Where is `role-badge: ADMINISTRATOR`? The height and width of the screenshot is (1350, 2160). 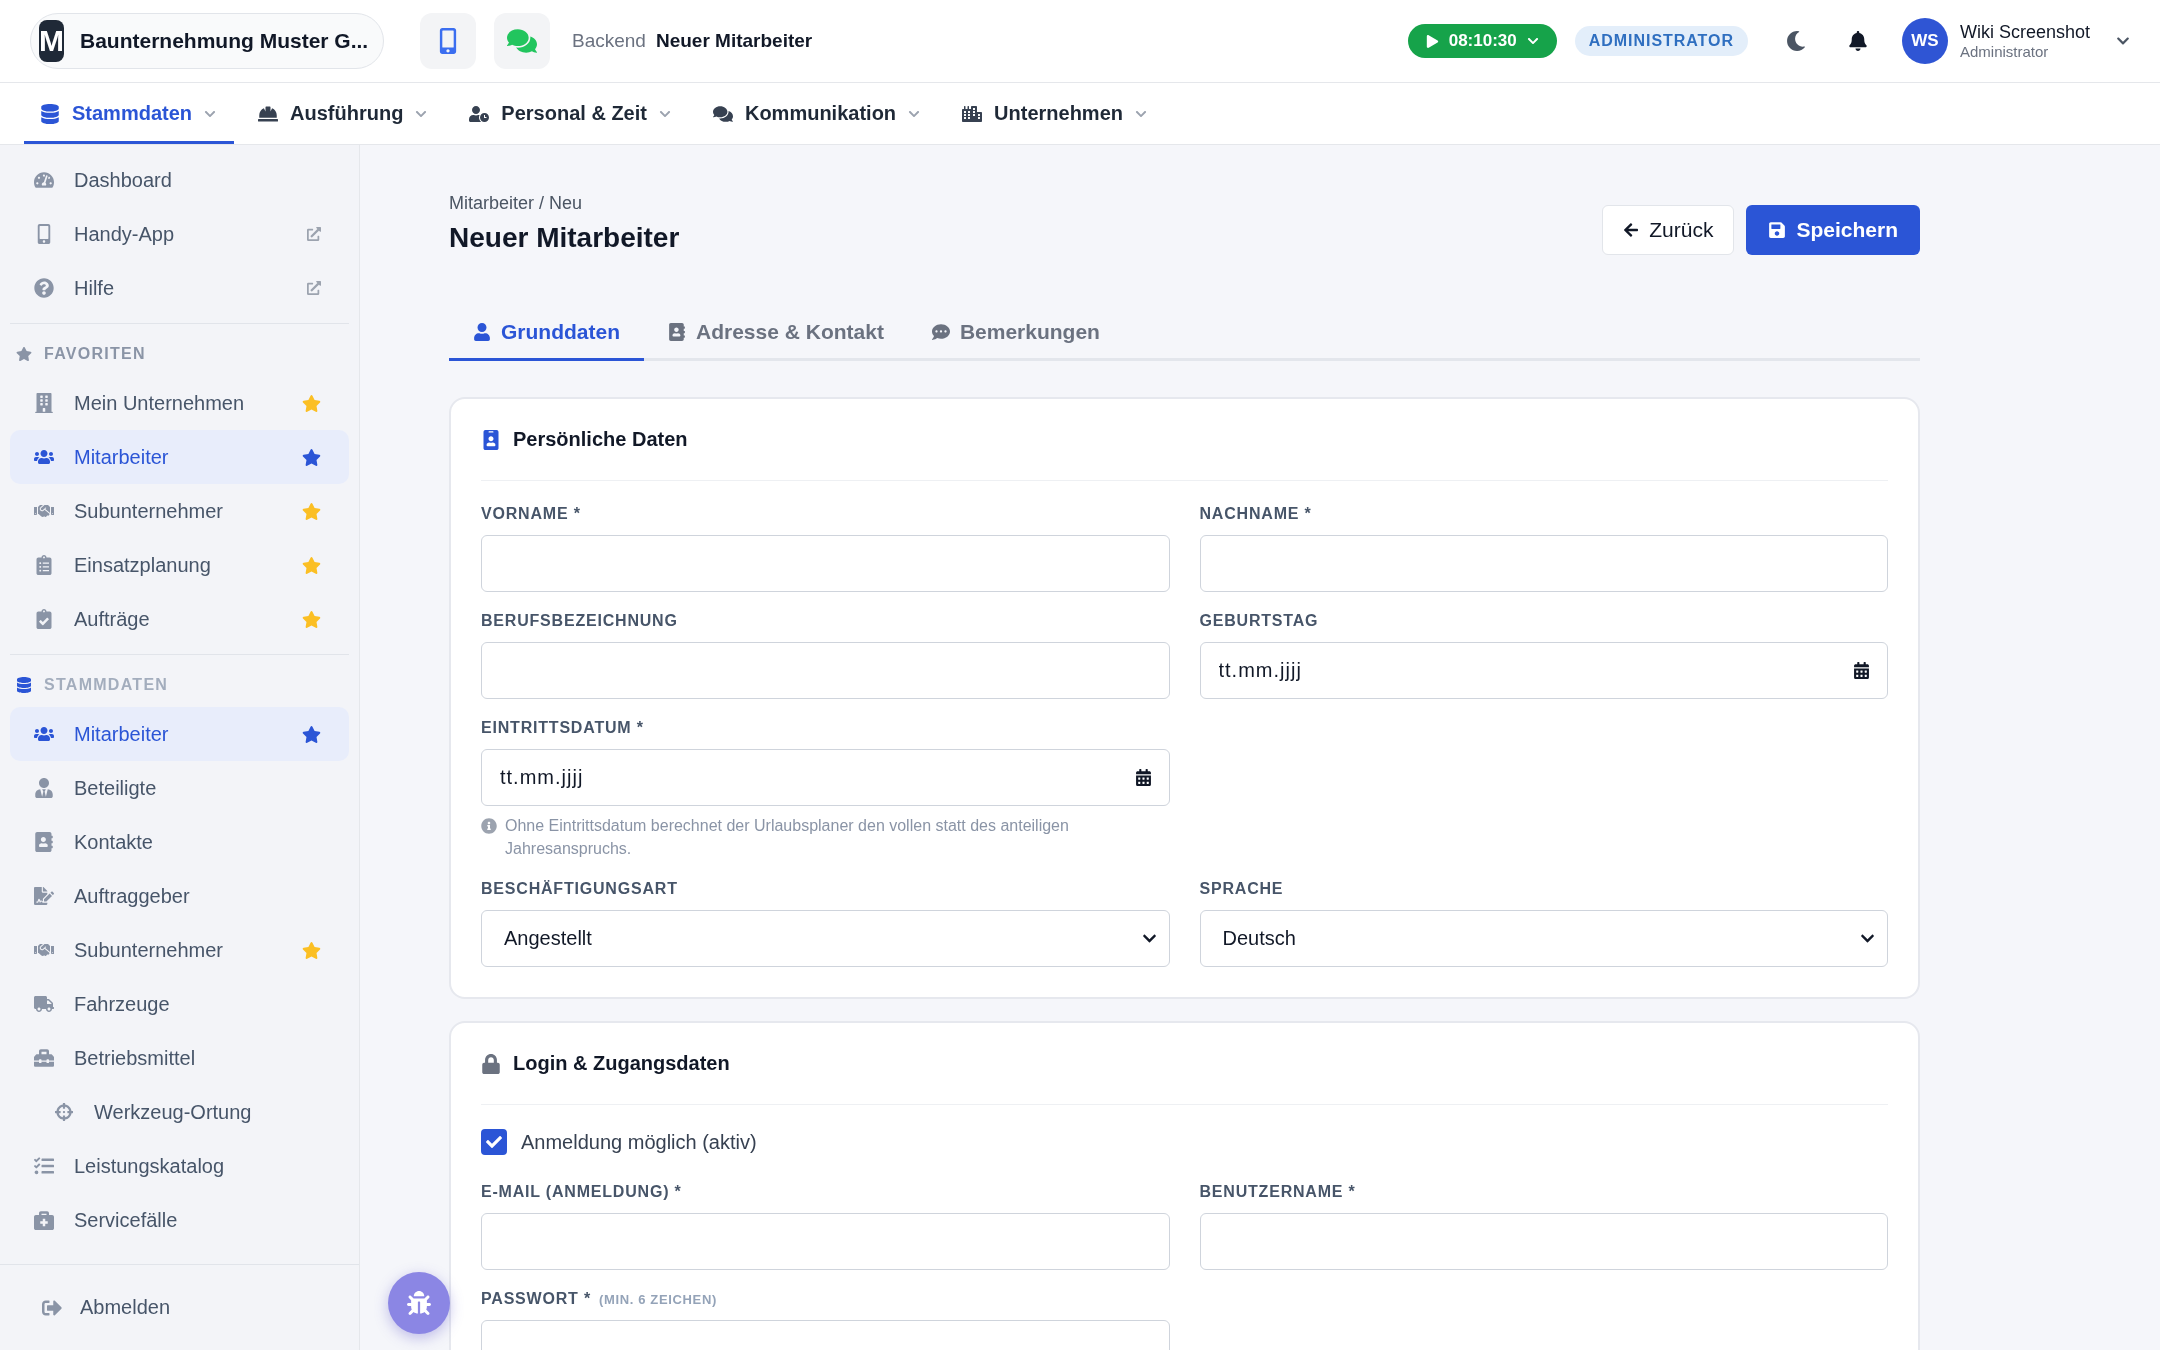 role-badge: ADMINISTRATOR is located at coordinates (1661, 41).